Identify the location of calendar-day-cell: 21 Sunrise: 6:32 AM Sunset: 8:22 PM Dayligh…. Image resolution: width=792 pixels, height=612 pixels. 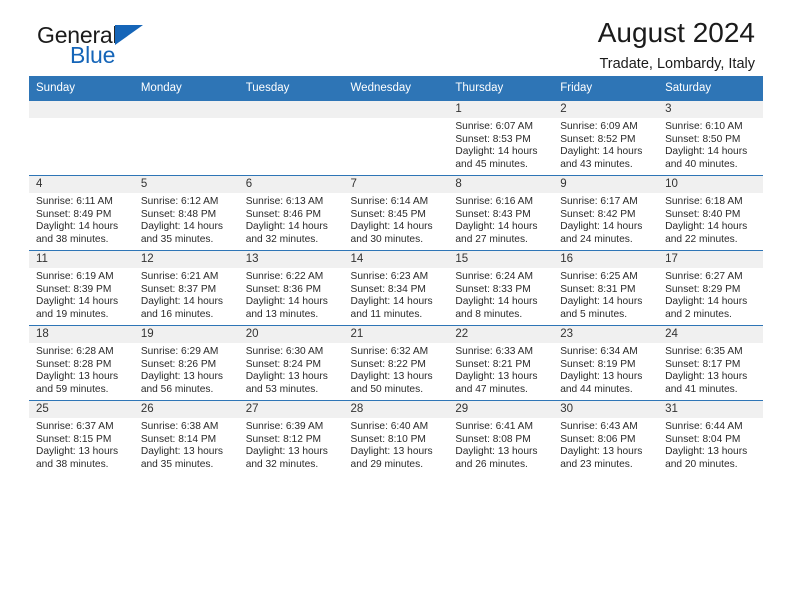
(396, 363).